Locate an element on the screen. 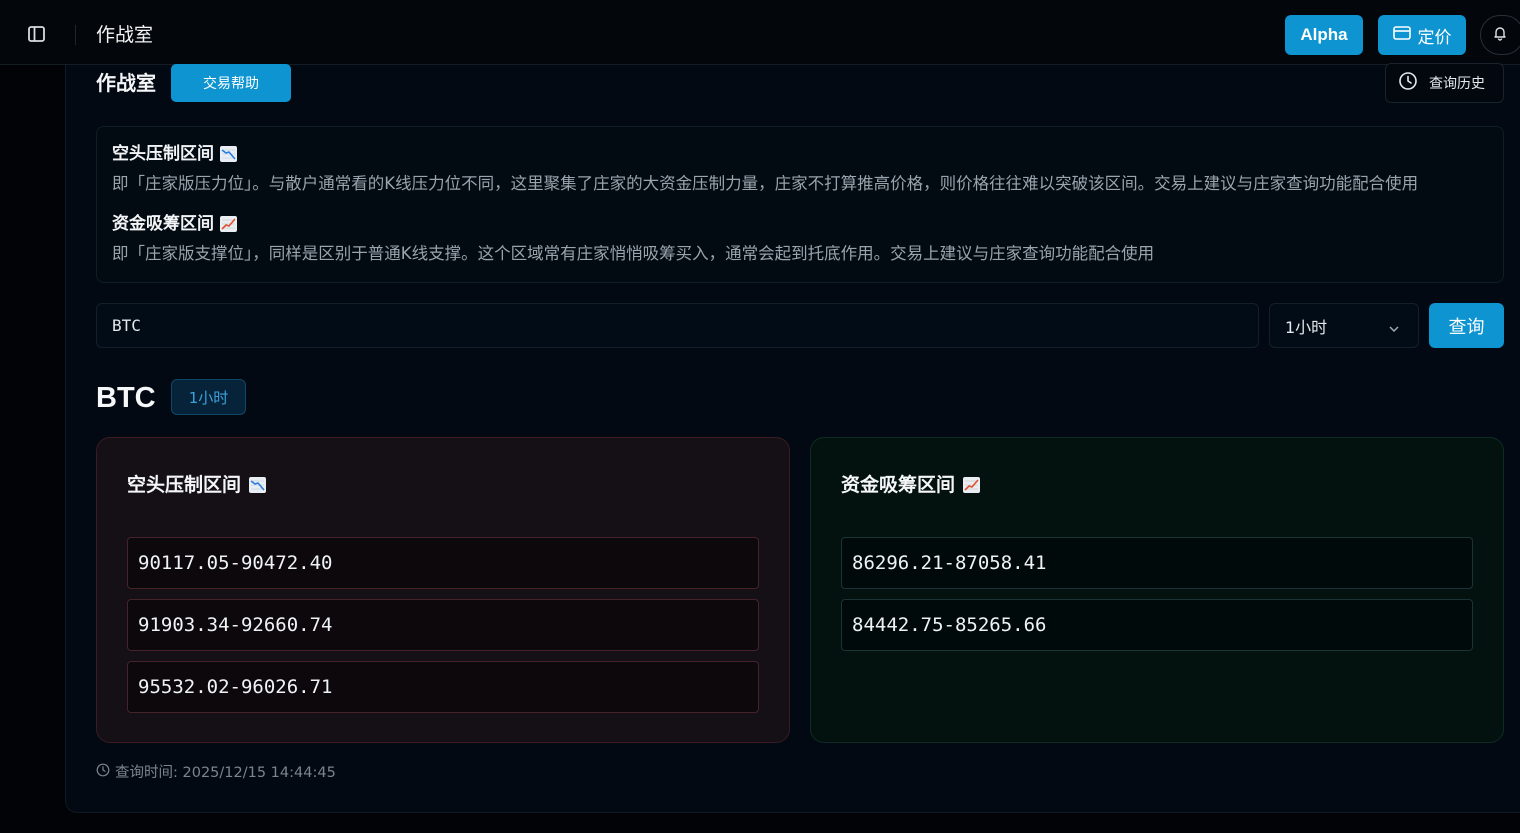  support-card-title: 资金吸筹区间 is located at coordinates (911, 485).